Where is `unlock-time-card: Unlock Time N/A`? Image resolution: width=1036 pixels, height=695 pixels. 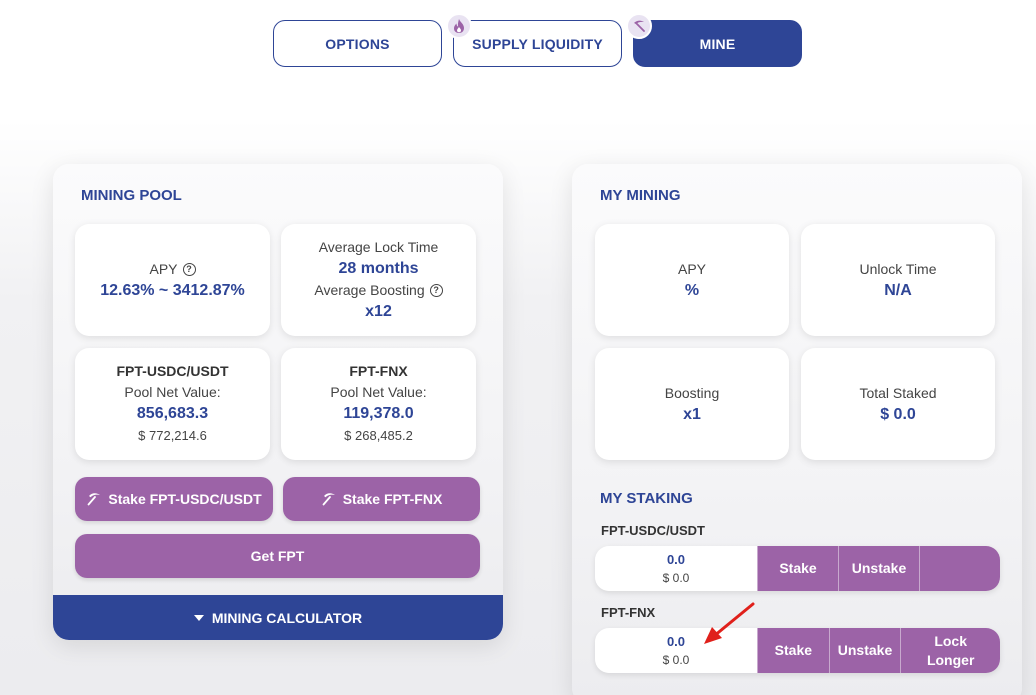 unlock-time-card: Unlock Time N/A is located at coordinates (898, 280).